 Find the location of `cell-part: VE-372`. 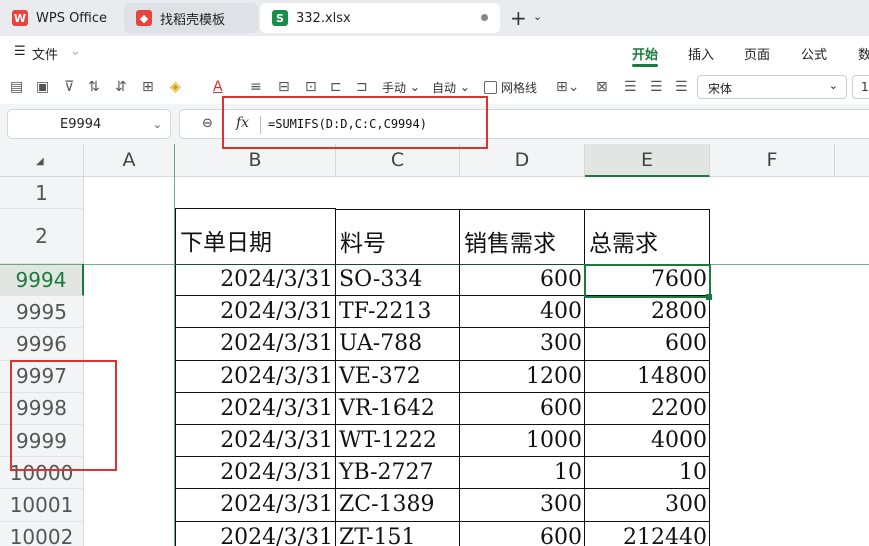

cell-part: VE-372 is located at coordinates (398, 376).